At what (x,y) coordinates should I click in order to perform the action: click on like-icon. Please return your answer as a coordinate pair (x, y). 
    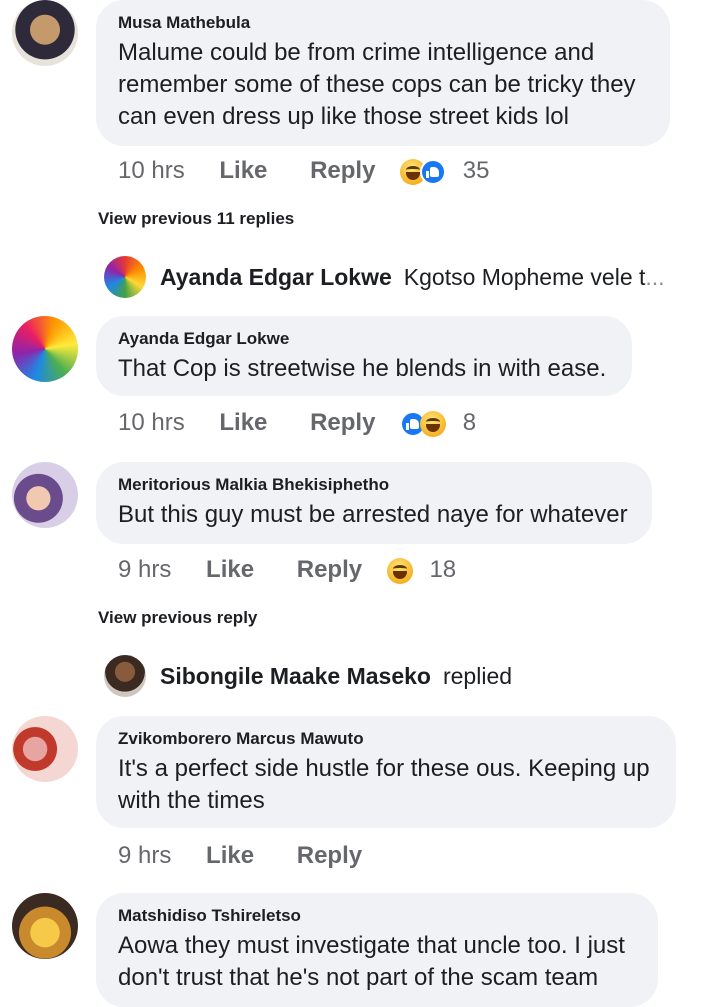
    Looking at the image, I should click on (433, 172).